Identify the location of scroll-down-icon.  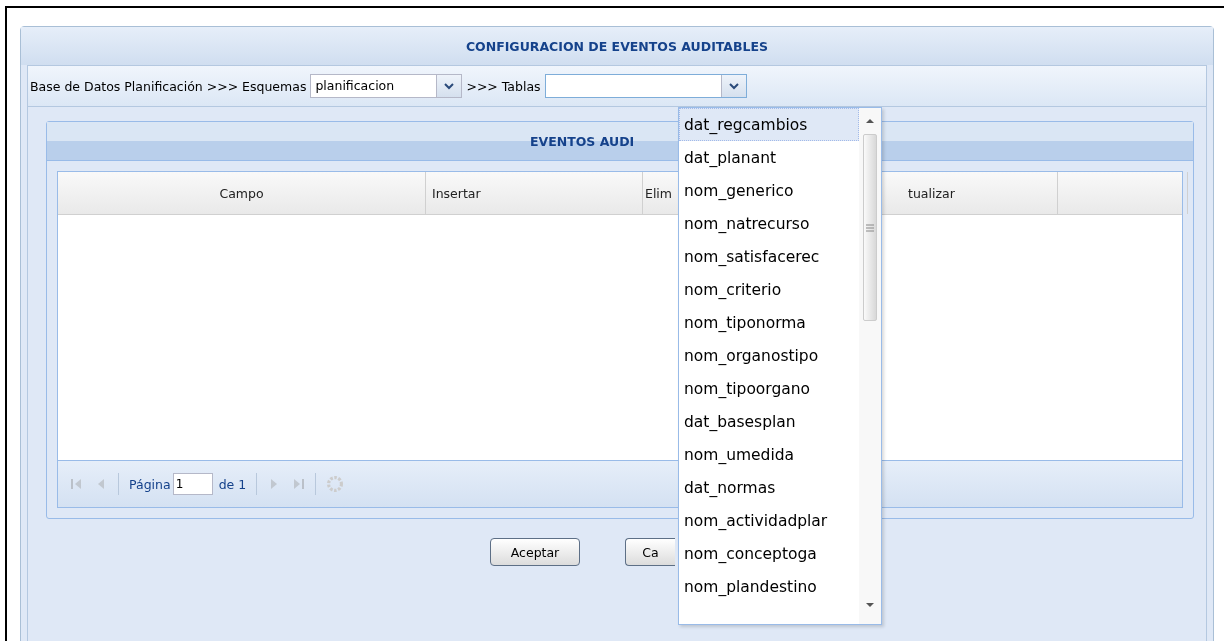
(870, 605).